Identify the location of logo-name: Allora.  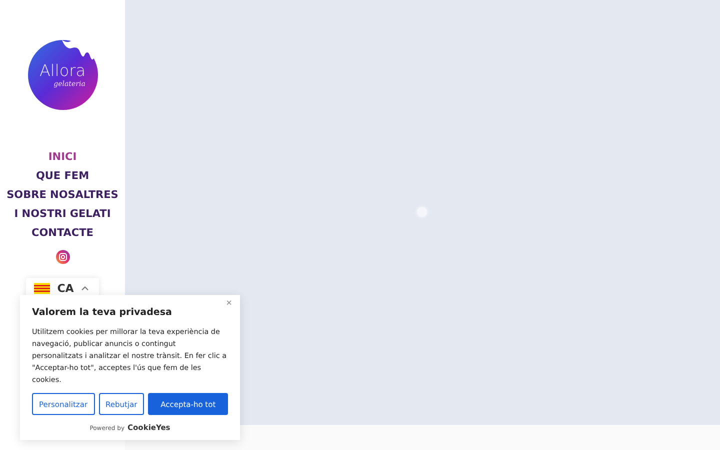
(62, 71).